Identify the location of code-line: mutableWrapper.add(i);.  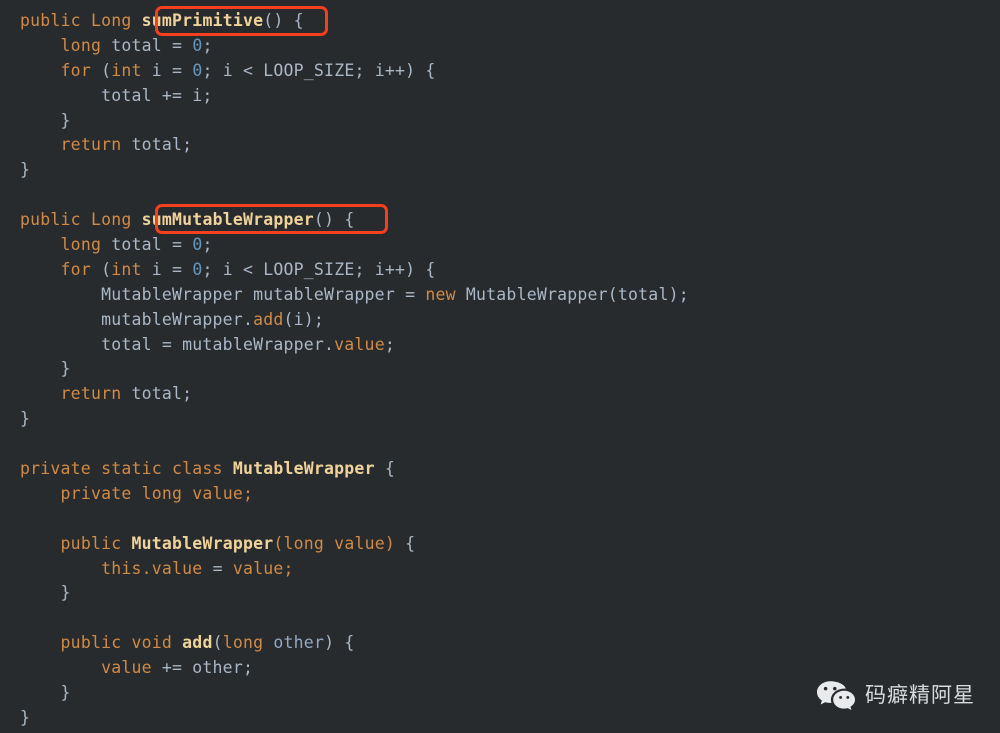
(510, 320).